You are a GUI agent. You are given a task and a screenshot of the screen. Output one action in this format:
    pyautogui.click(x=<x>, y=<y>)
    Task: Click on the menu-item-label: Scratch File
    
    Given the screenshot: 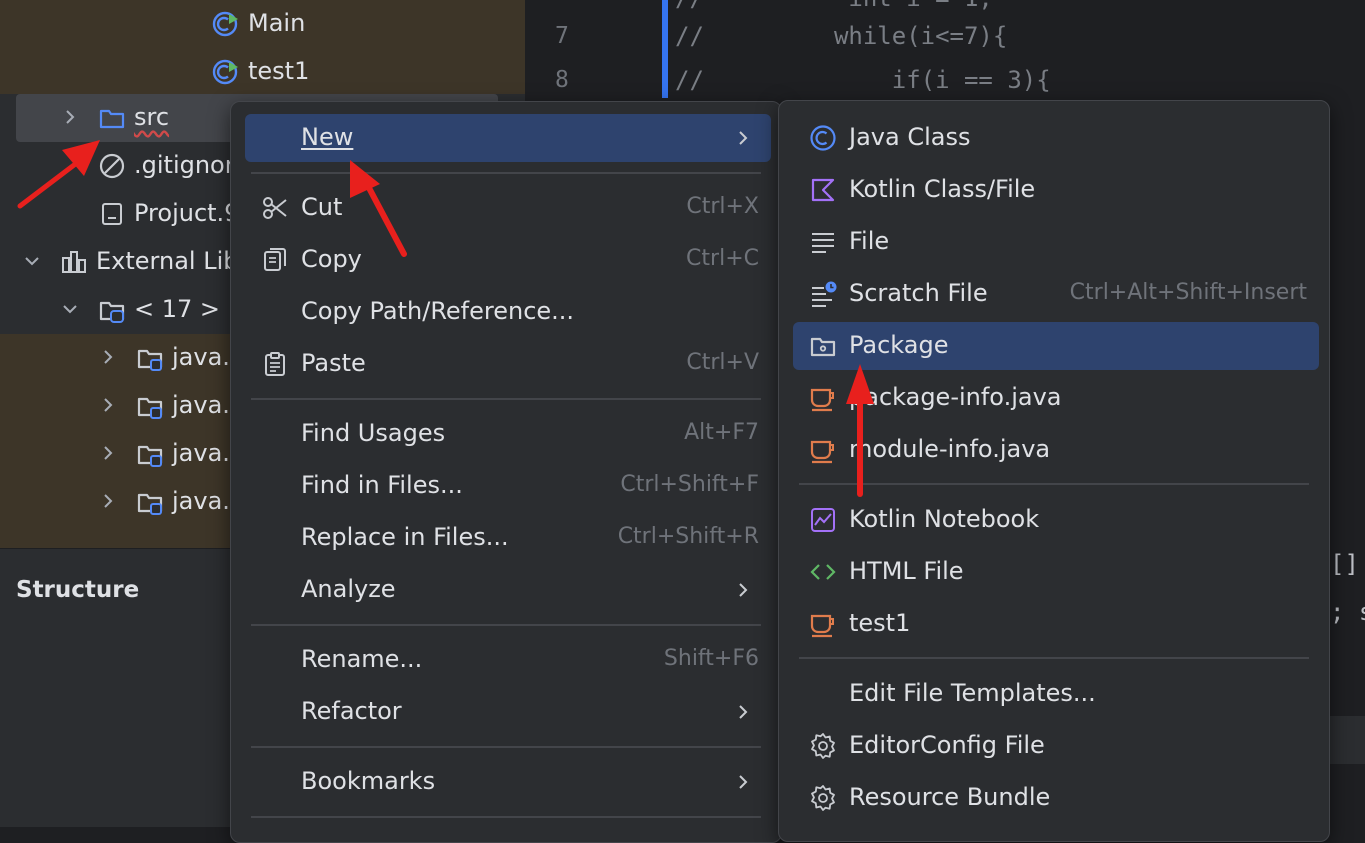 What is the action you would take?
    pyautogui.click(x=918, y=293)
    